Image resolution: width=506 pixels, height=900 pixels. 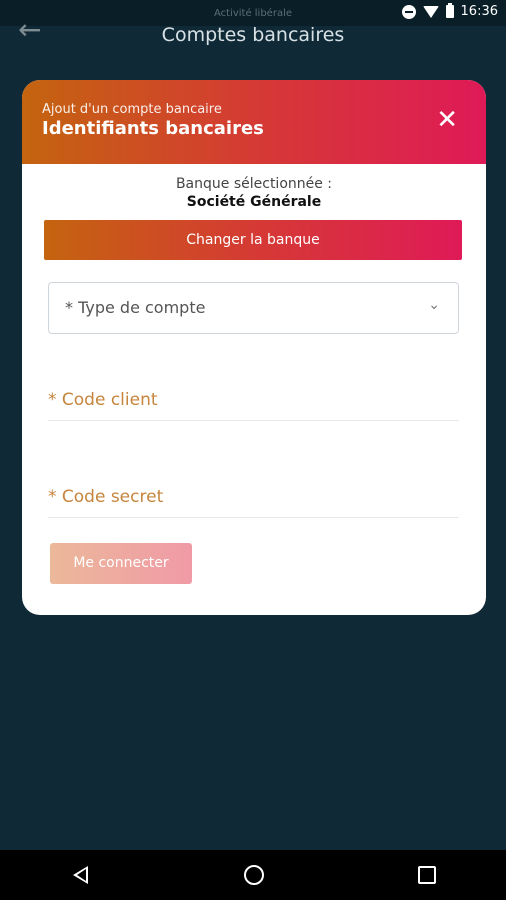 What do you see at coordinates (253, 240) in the screenshot?
I see `change-bank-button: Changer la banque` at bounding box center [253, 240].